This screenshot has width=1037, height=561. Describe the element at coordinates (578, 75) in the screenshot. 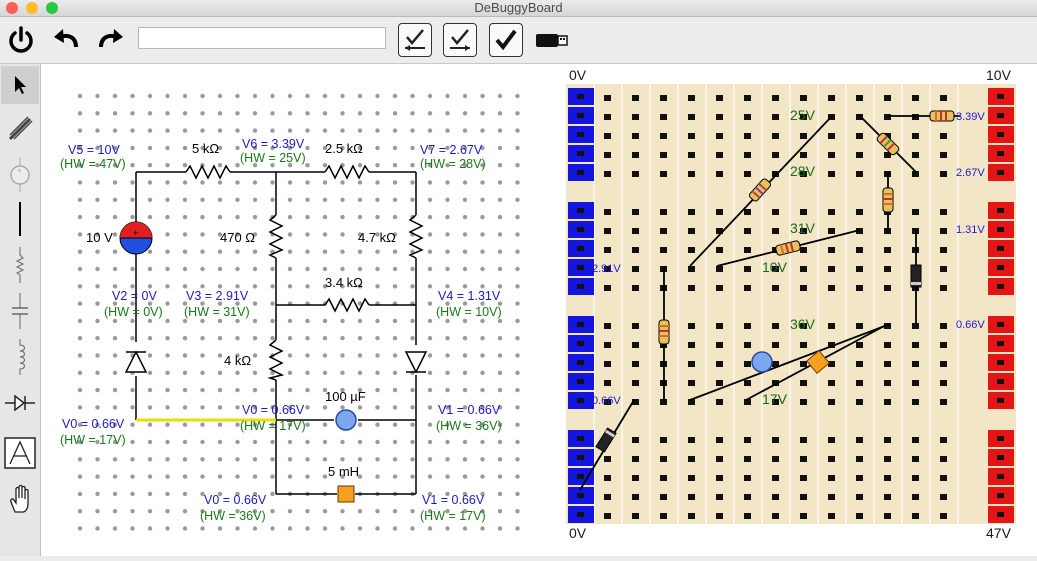

I see `rail-label-top-left: 0V` at that location.